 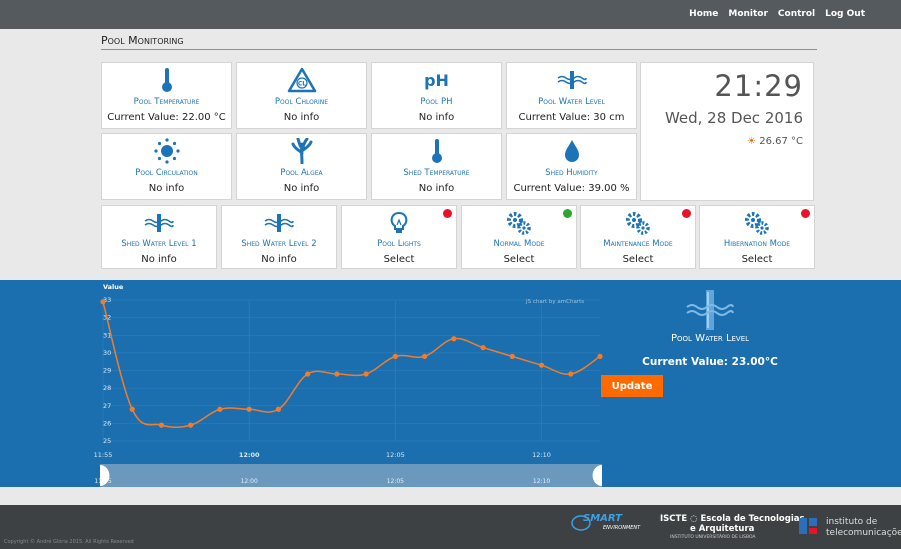 I want to click on ph-icon: pH, so click(x=436, y=80).